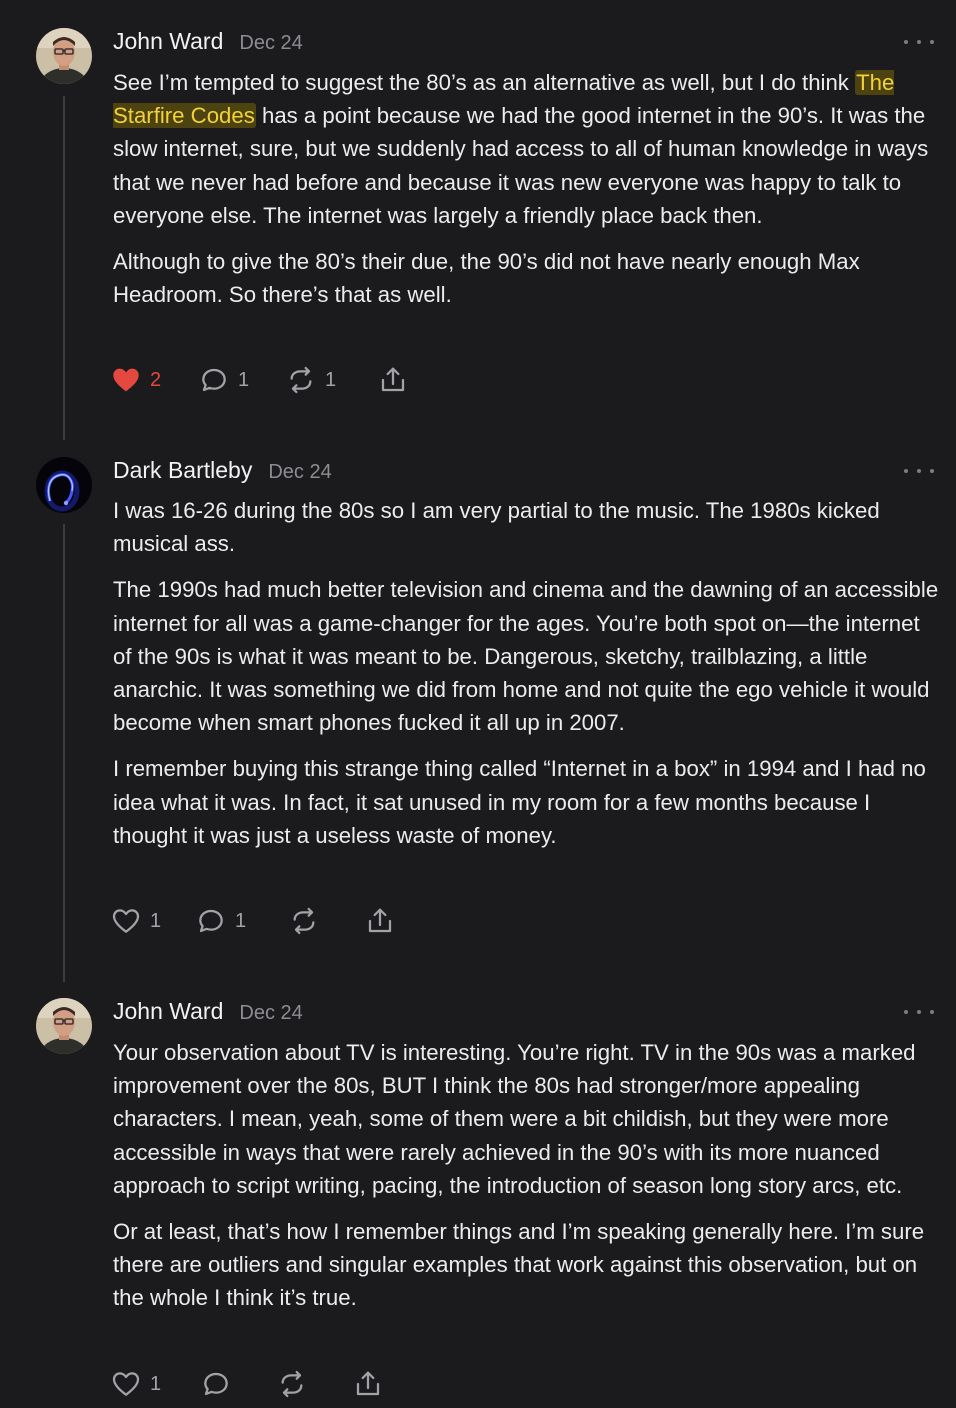 Image resolution: width=956 pixels, height=1408 pixels. I want to click on like-button: 2, so click(135, 380).